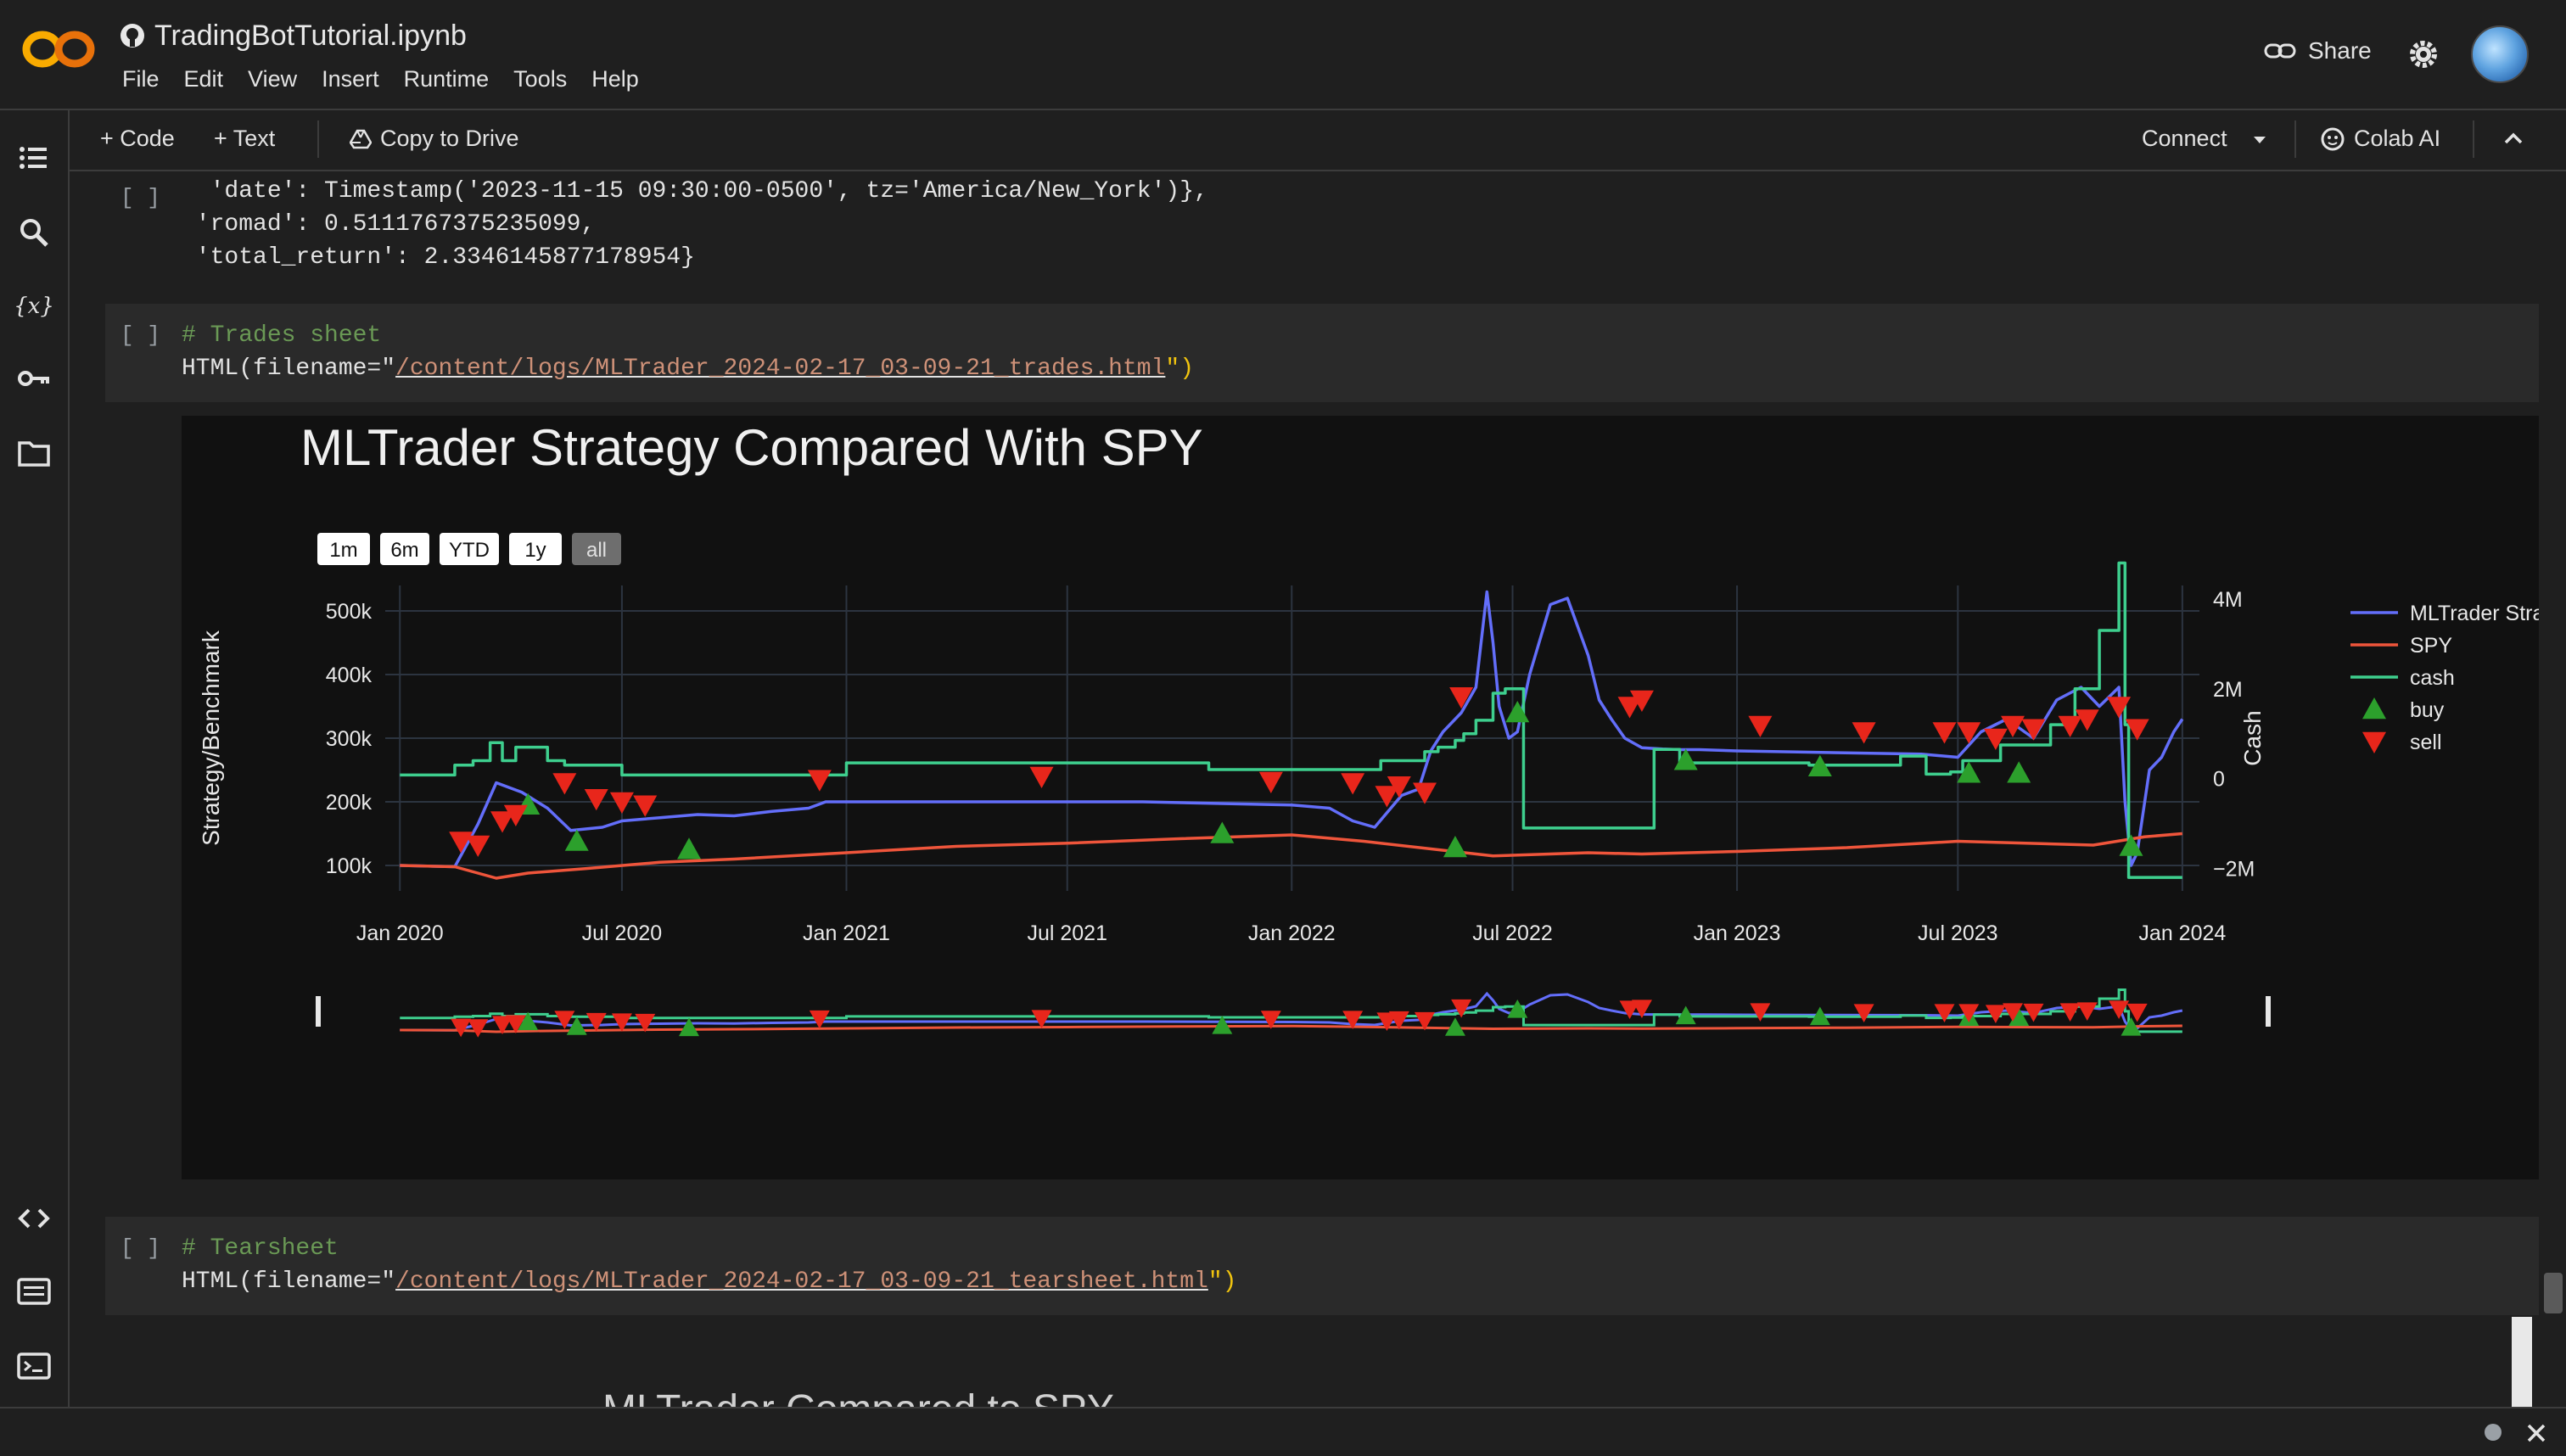  What do you see at coordinates (400, 933) in the screenshot?
I see `x-tick-label: Jan 2020` at bounding box center [400, 933].